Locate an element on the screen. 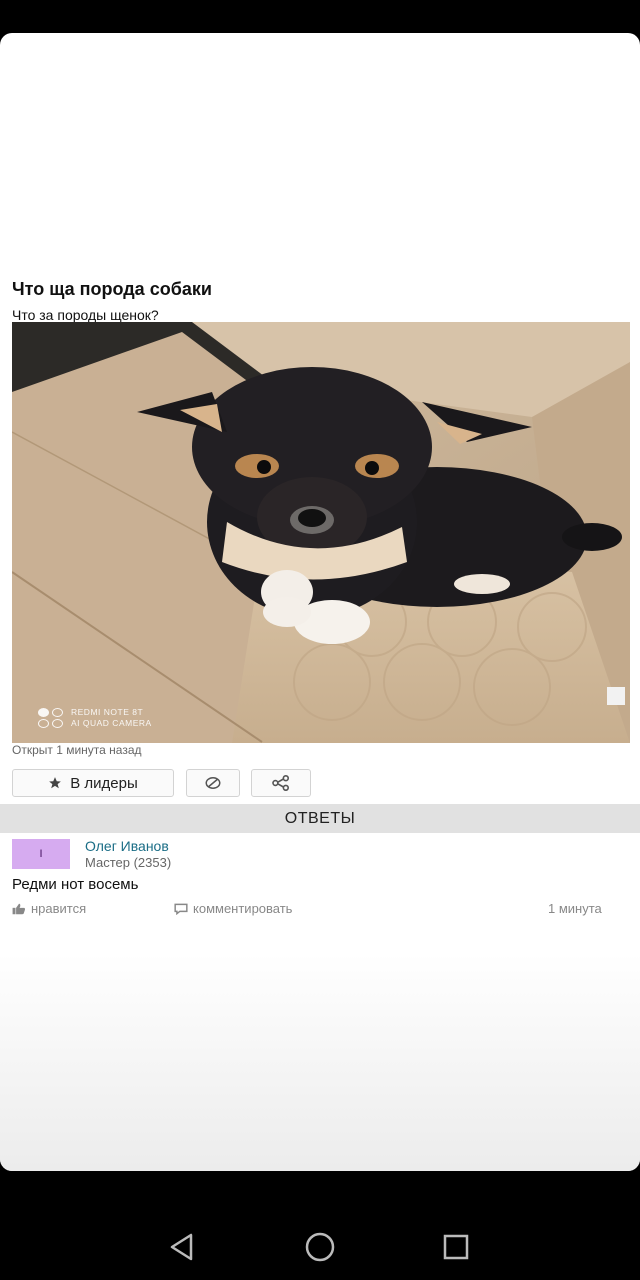  camera-logo-icon is located at coordinates (50, 718).